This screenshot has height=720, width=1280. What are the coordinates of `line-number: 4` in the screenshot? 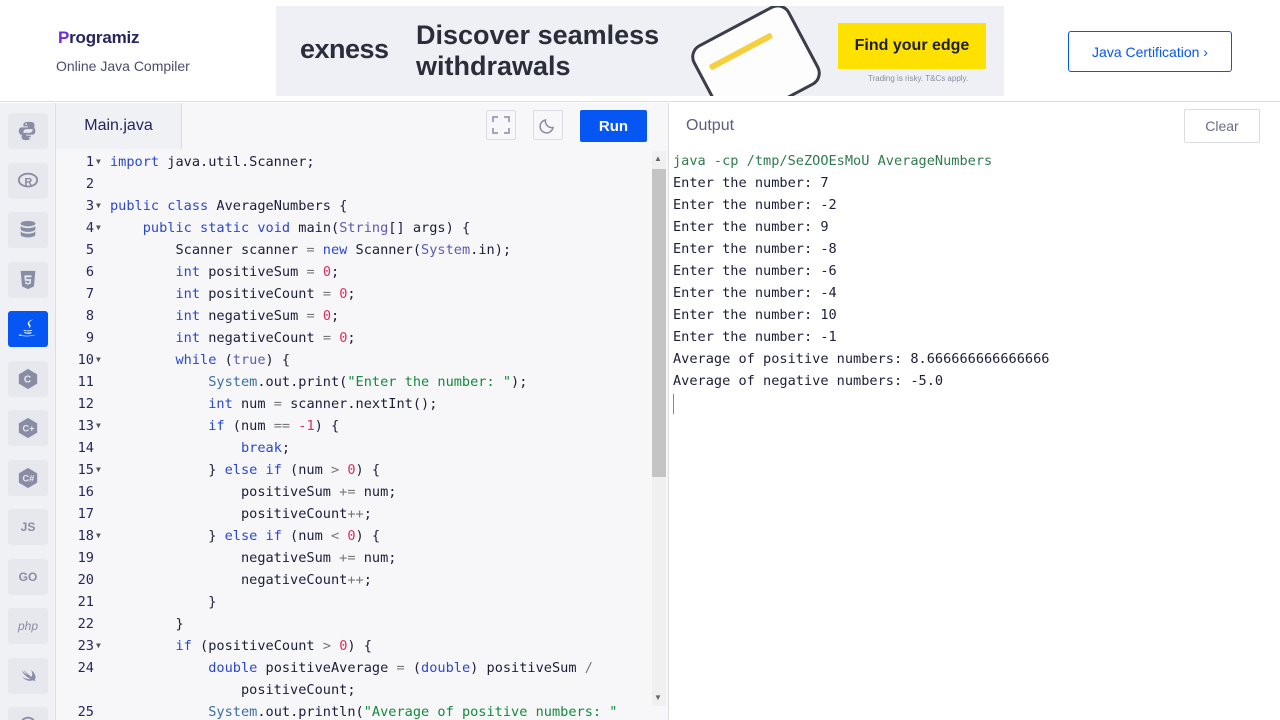 It's located at (89, 228).